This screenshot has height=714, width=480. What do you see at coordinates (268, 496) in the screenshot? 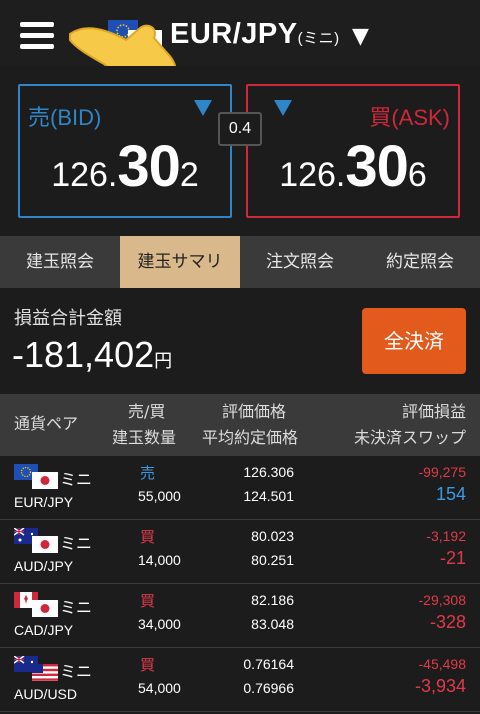
I see `row-average-price: 124.501` at bounding box center [268, 496].